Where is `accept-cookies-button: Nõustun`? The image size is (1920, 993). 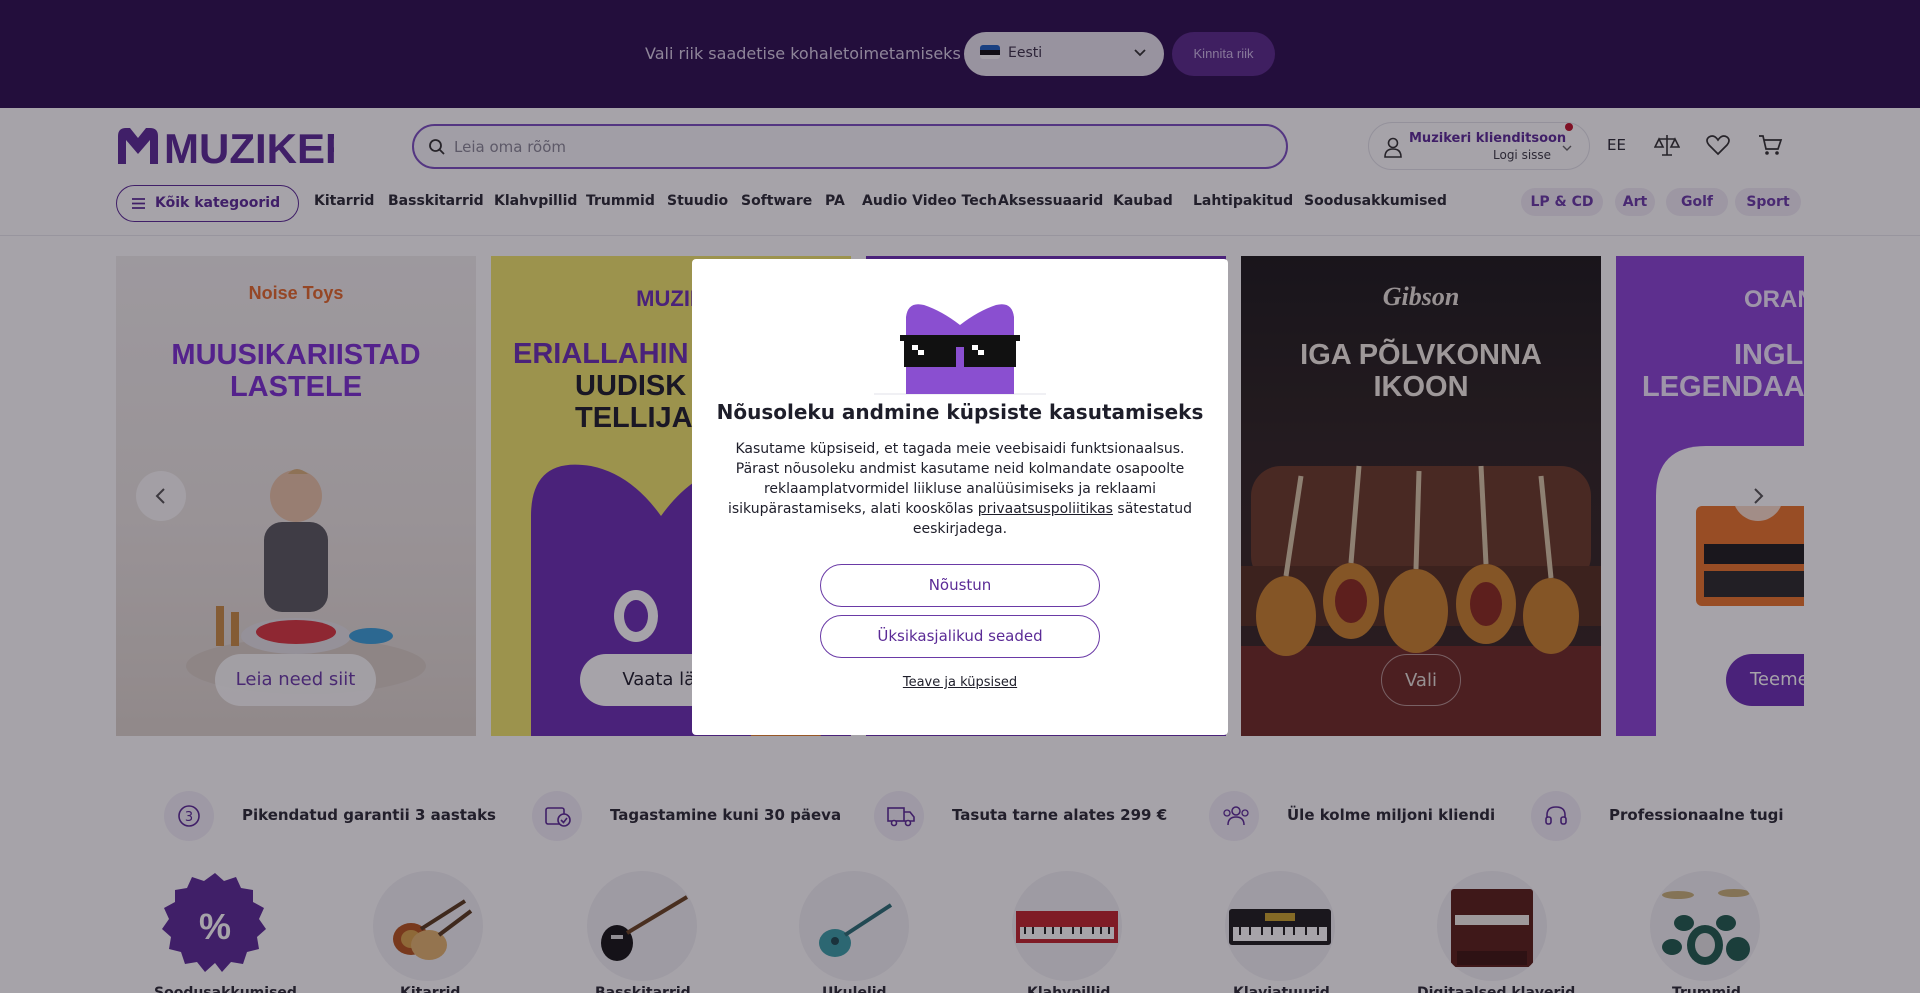 accept-cookies-button: Nõustun is located at coordinates (960, 585).